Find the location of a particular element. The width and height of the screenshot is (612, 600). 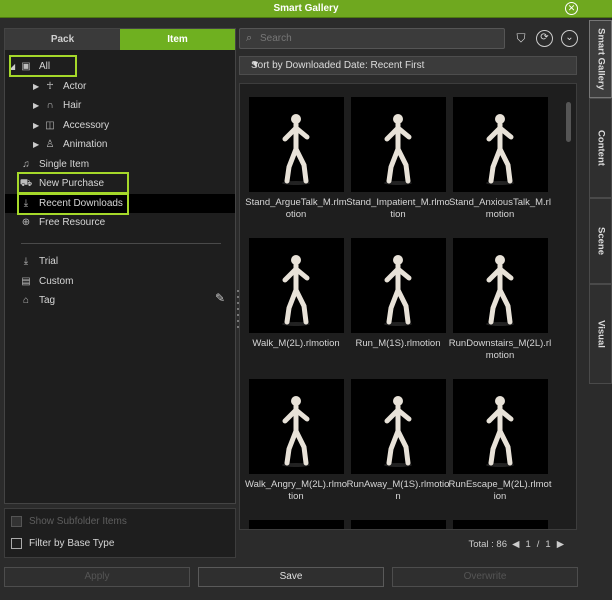

grid-item: RunAway_M(1S).rlmotion is located at coordinates (398, 441).